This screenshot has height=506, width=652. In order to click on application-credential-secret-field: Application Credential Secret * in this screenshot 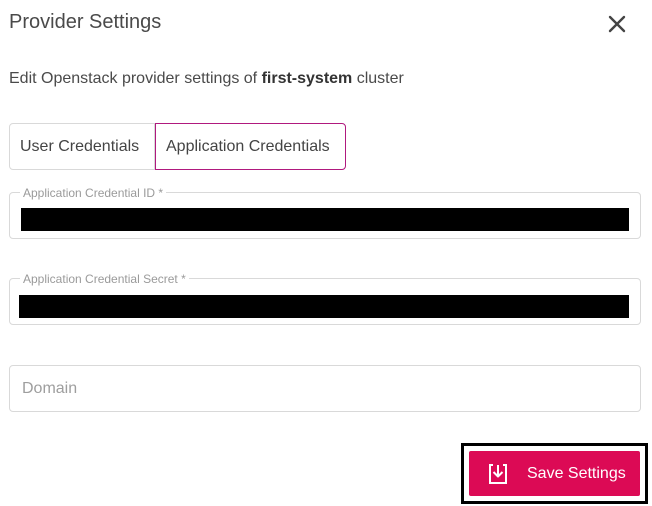, I will do `click(325, 298)`.